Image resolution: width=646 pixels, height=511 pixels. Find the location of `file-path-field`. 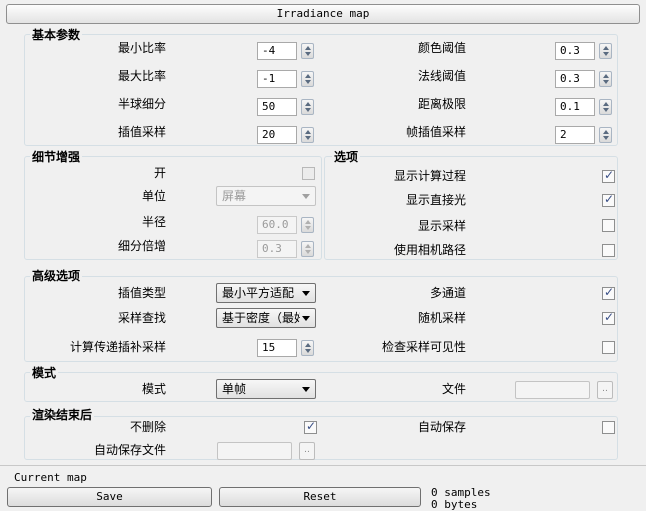

file-path-field is located at coordinates (552, 390).